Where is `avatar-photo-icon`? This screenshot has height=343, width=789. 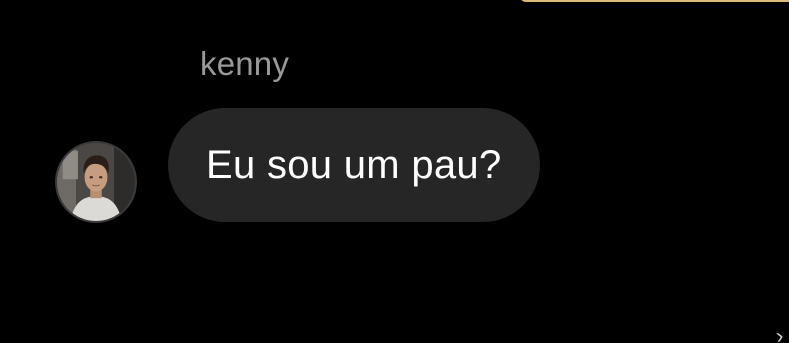
avatar-photo-icon is located at coordinates (96, 182).